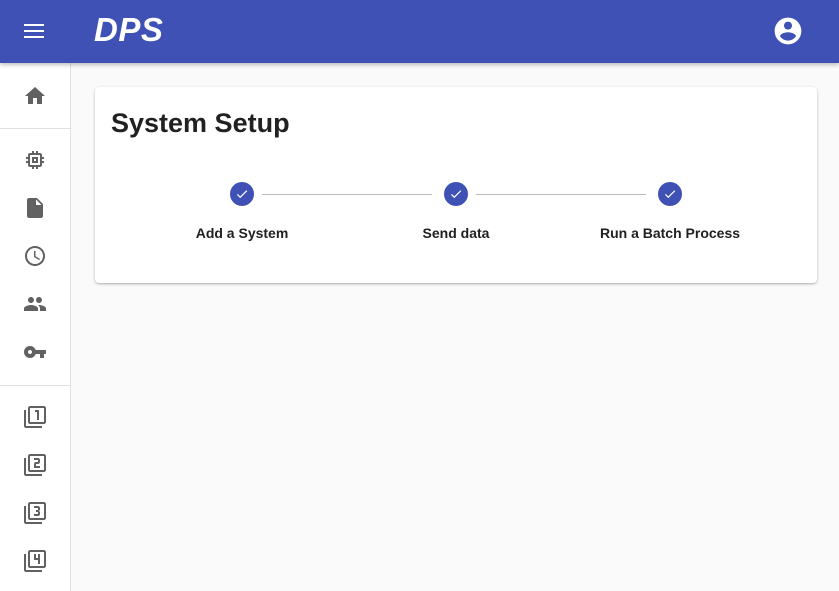 The image size is (839, 591). I want to click on sidebar-item-documents, so click(35, 208).